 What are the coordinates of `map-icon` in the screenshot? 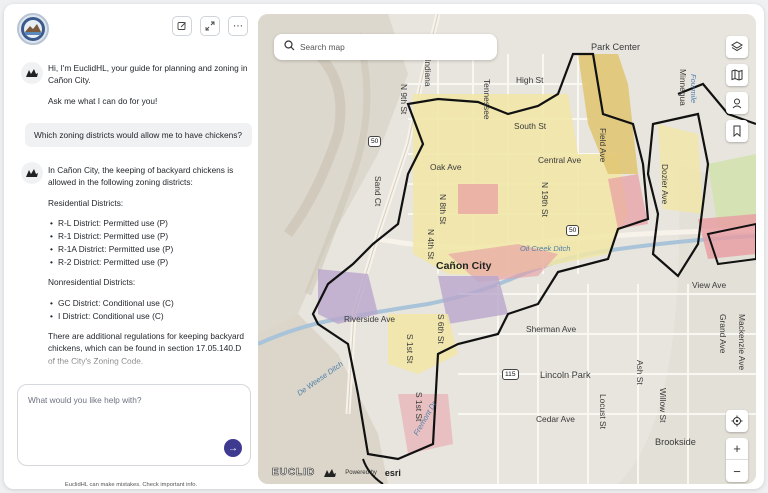 It's located at (737, 75).